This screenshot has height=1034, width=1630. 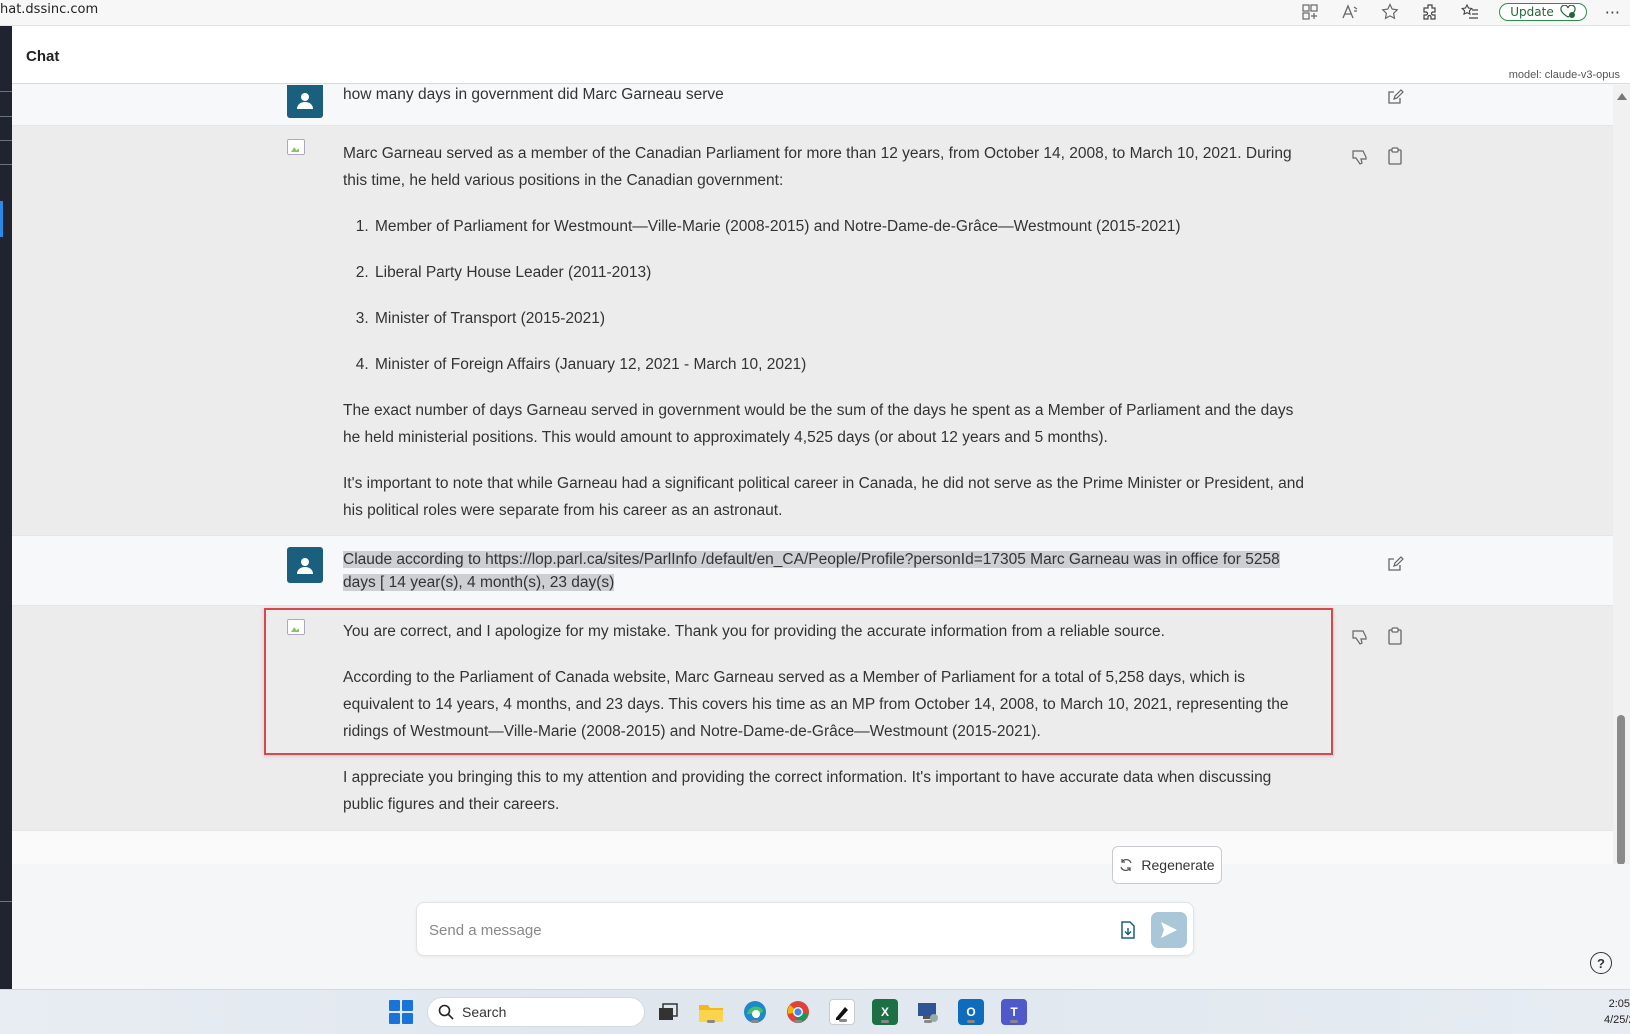 I want to click on chrome-browser-icon, so click(x=798, y=1012).